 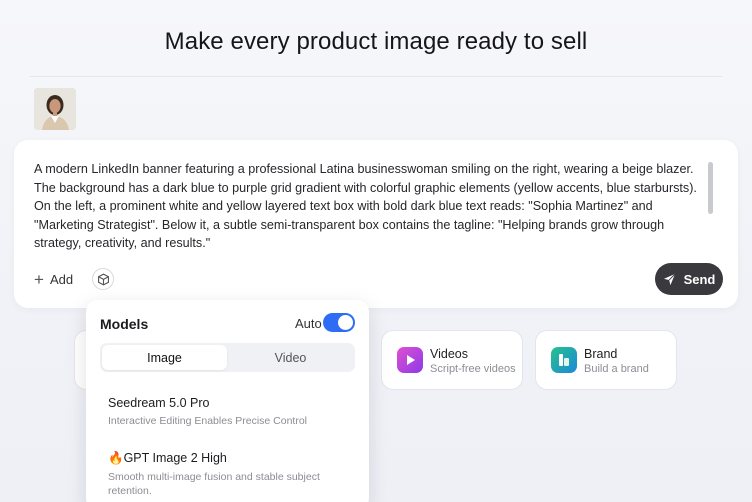 I want to click on reference-image-thumbnail, so click(x=55, y=109).